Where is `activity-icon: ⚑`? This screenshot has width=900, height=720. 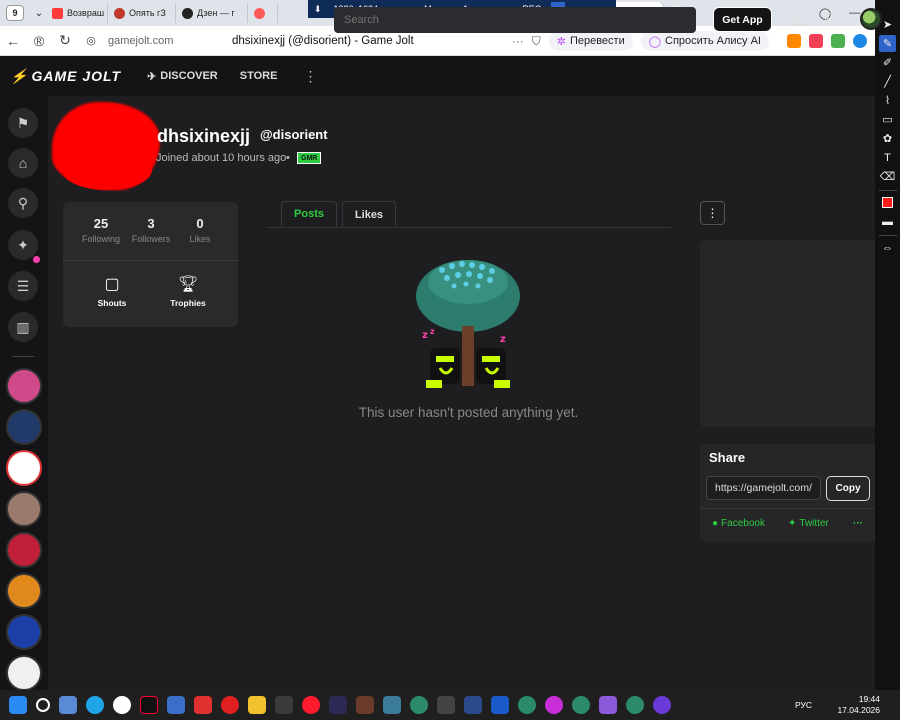 activity-icon: ⚑ is located at coordinates (23, 123).